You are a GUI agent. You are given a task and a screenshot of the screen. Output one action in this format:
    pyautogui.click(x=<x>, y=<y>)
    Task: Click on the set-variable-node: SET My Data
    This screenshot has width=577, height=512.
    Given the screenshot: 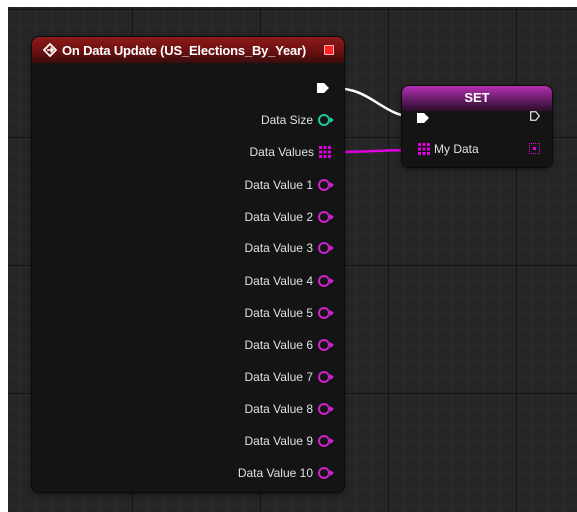 What is the action you would take?
    pyautogui.click(x=477, y=126)
    